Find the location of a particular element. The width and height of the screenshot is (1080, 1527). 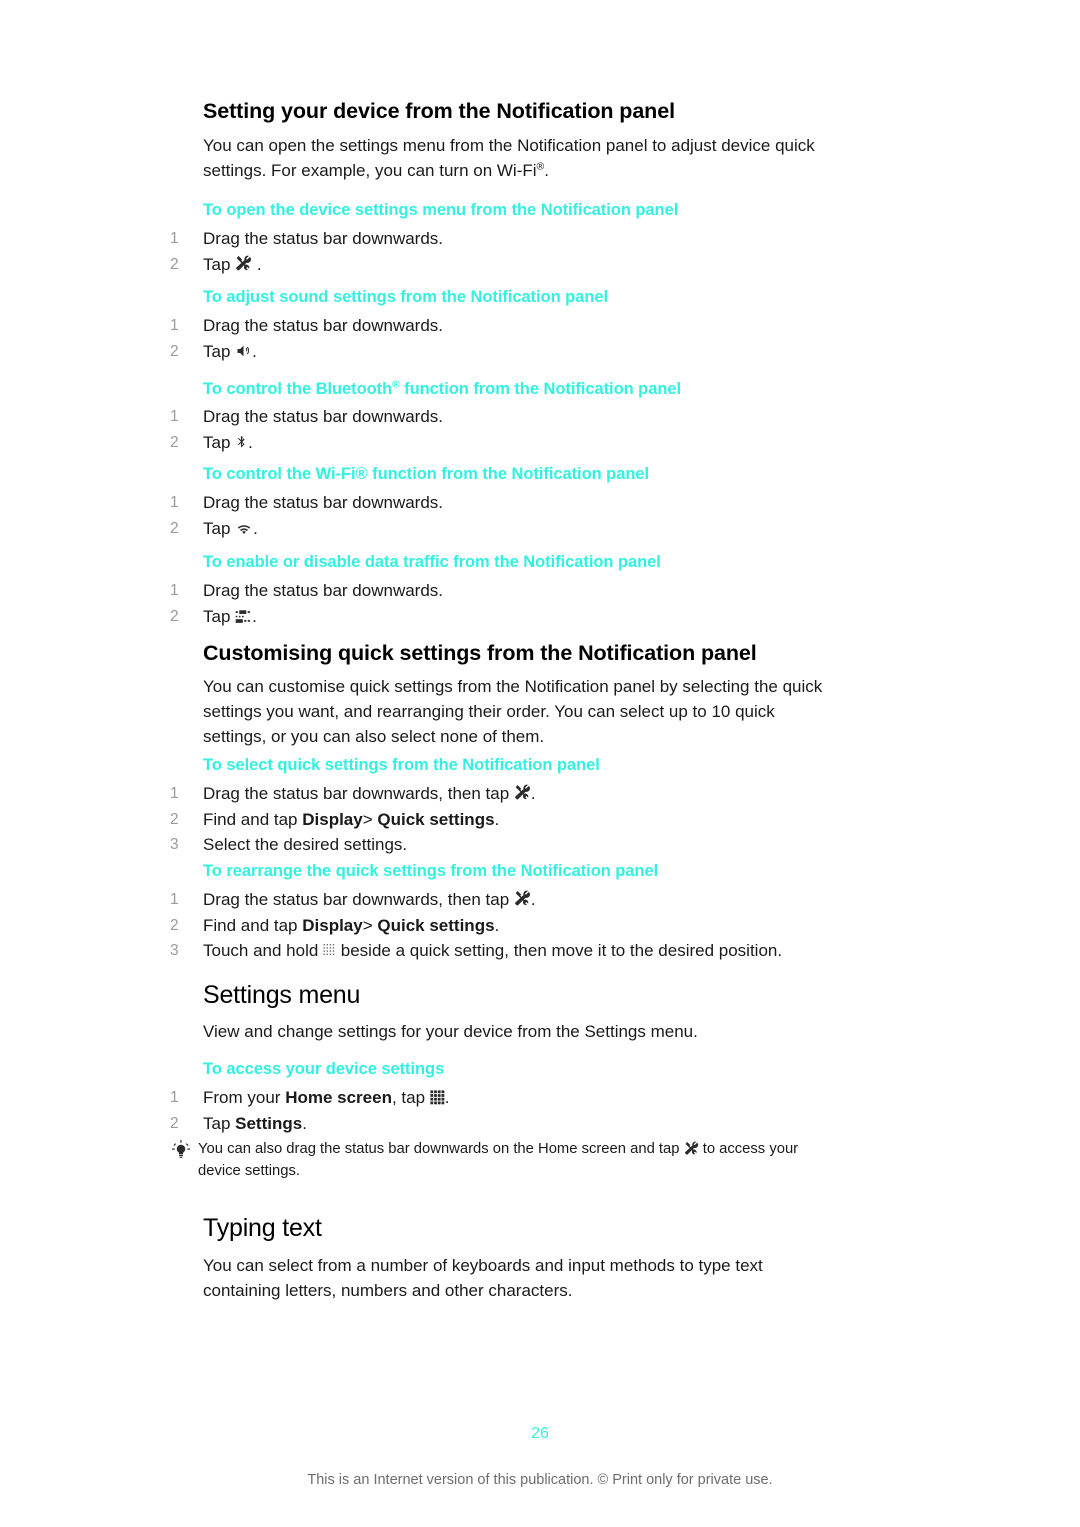

step-text: Drag the status bar downwards, then tap is located at coordinates (358, 793).